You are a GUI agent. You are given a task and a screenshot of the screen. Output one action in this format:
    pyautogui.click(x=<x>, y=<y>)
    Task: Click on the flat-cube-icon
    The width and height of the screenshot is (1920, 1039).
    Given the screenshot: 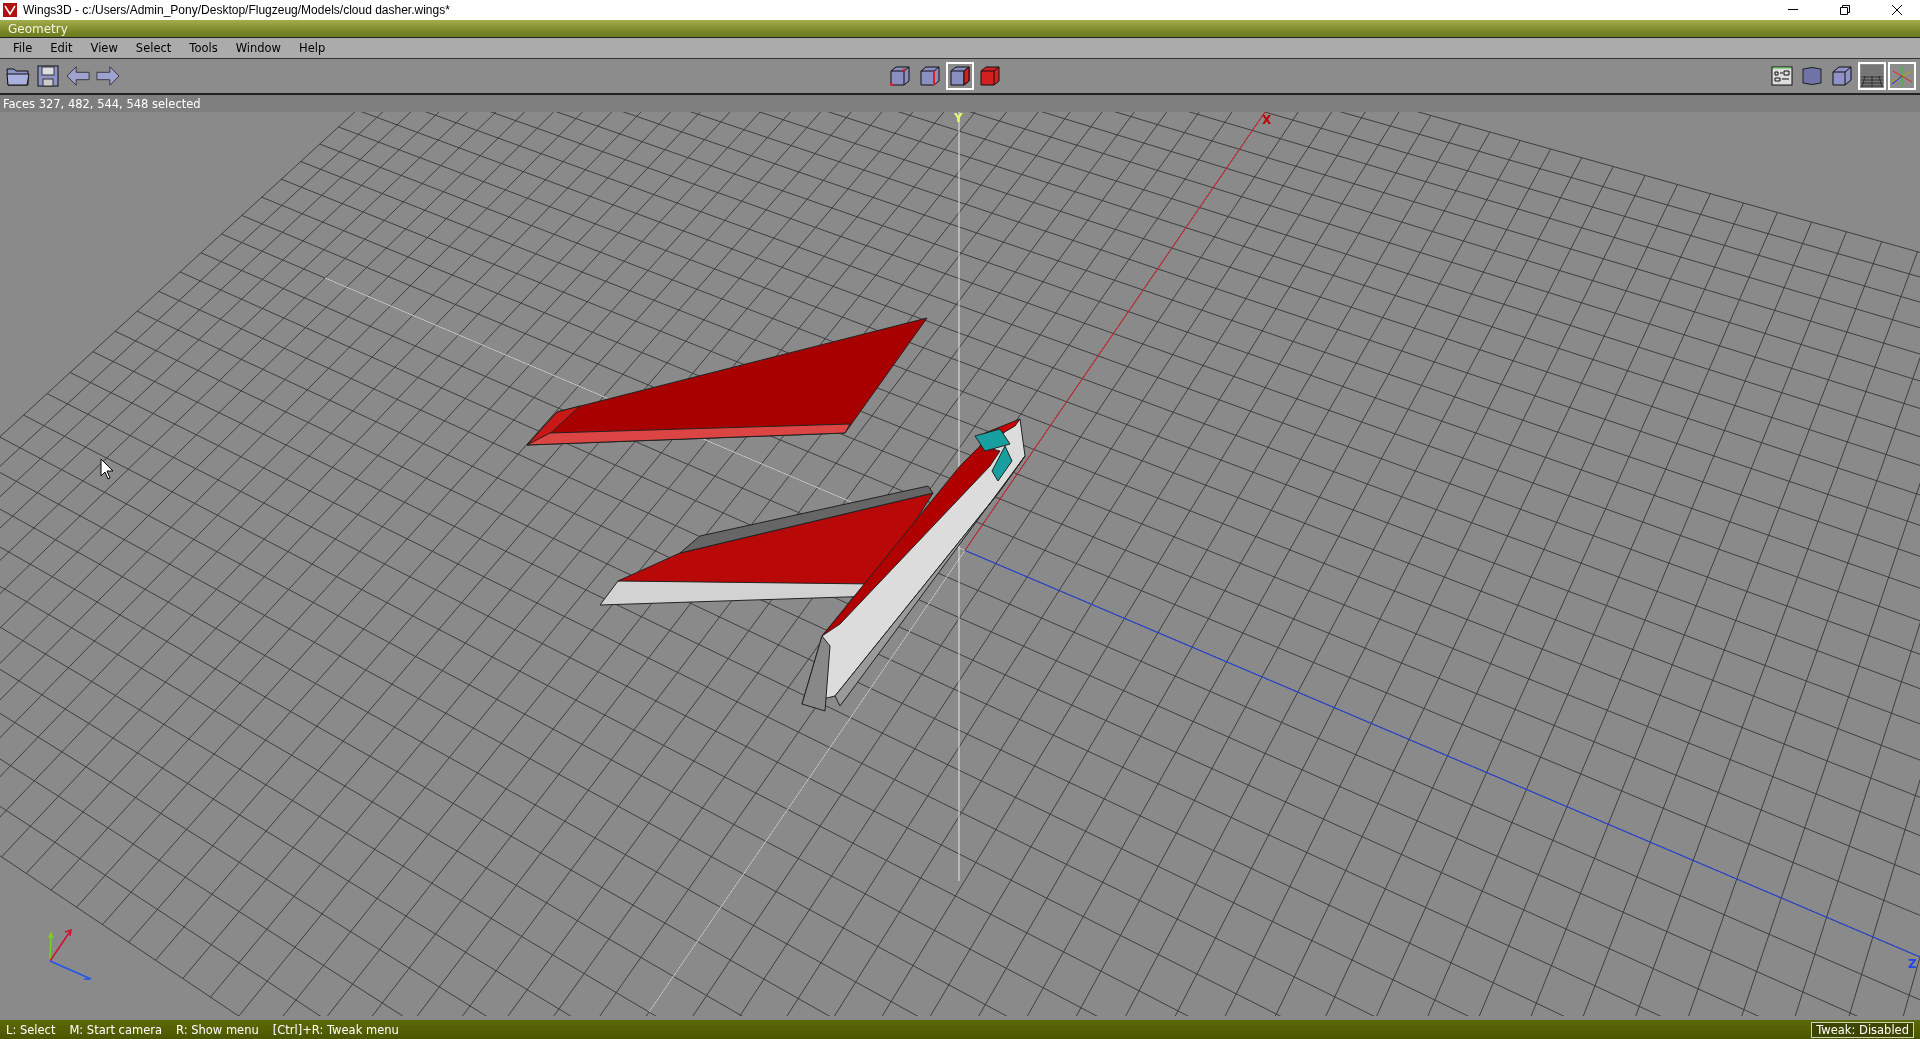 What is the action you would take?
    pyautogui.click(x=1842, y=76)
    